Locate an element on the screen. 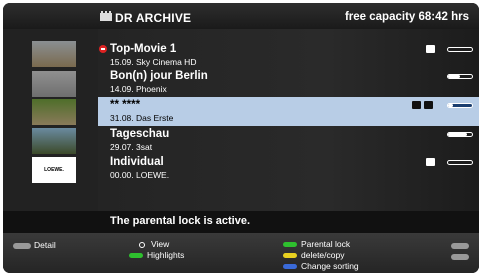 The width and height of the screenshot is (483, 277). recording-title: Tageschau is located at coordinates (140, 134).